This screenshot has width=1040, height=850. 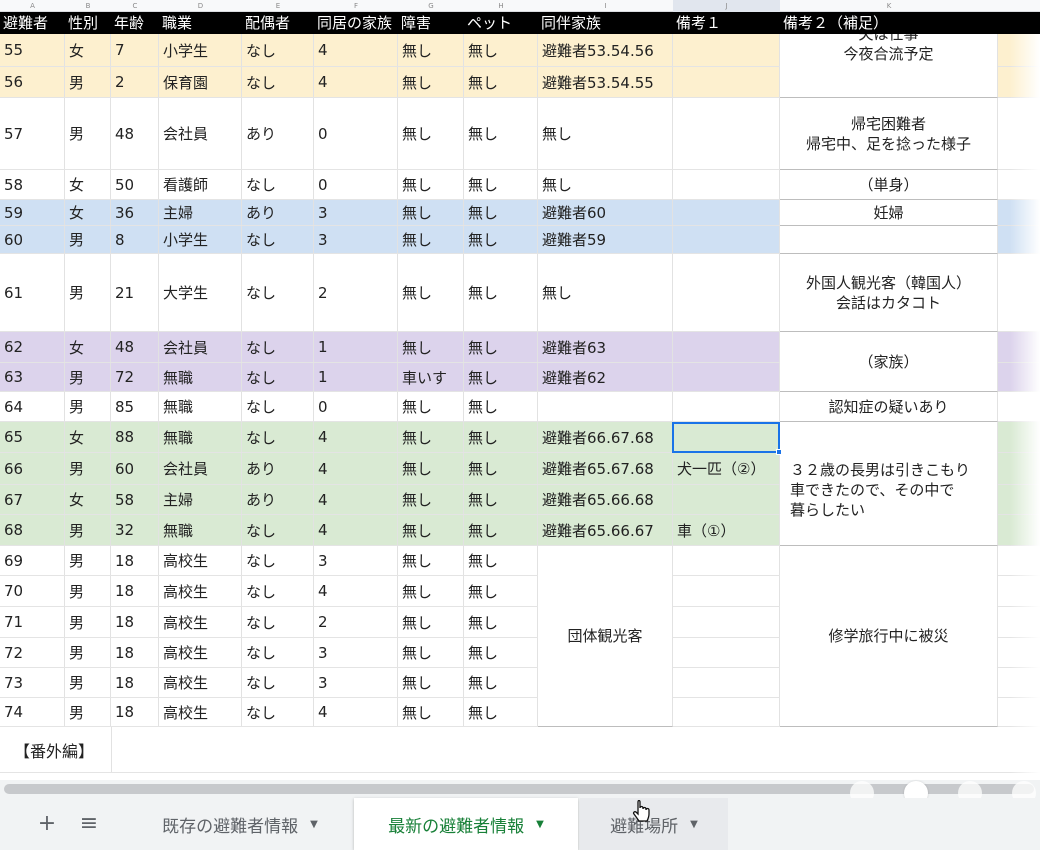 What do you see at coordinates (356, 133) in the screenshot?
I see `cell-family: 0` at bounding box center [356, 133].